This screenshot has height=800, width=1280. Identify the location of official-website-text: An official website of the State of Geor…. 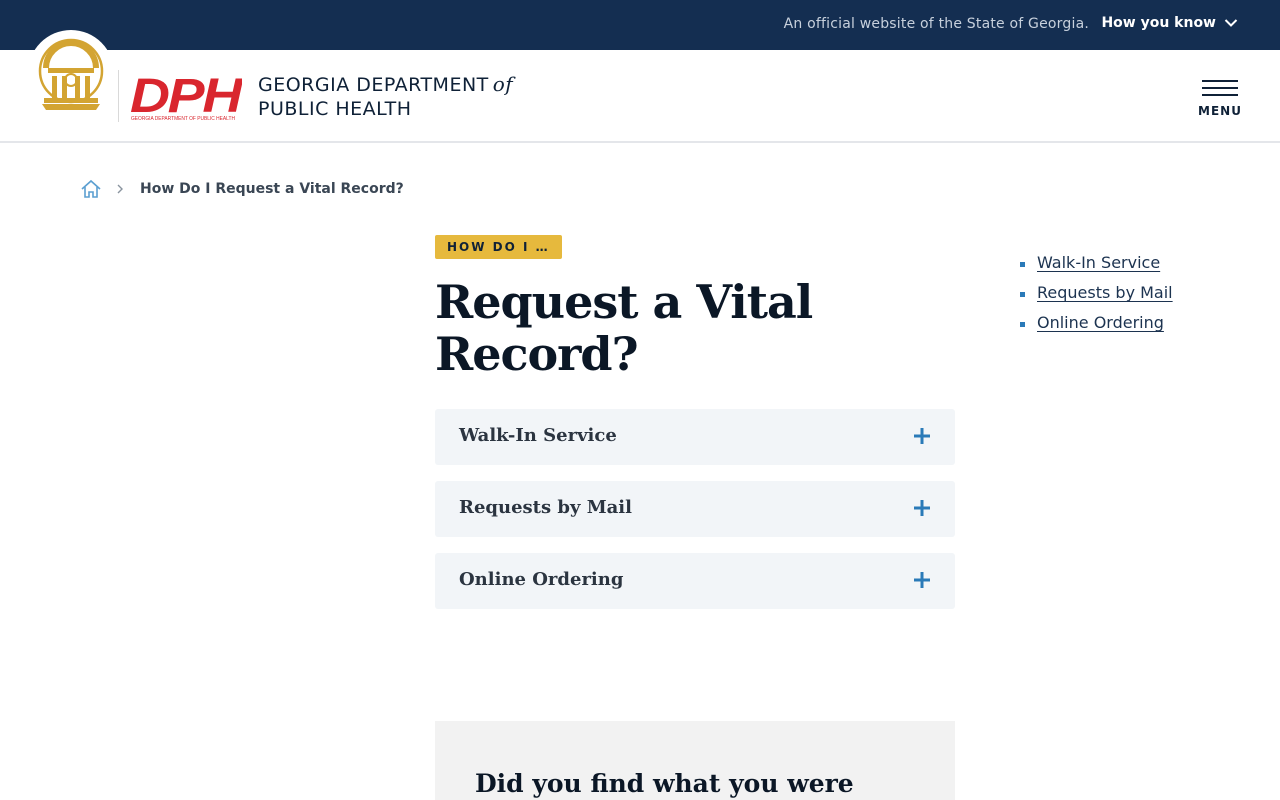
(936, 24).